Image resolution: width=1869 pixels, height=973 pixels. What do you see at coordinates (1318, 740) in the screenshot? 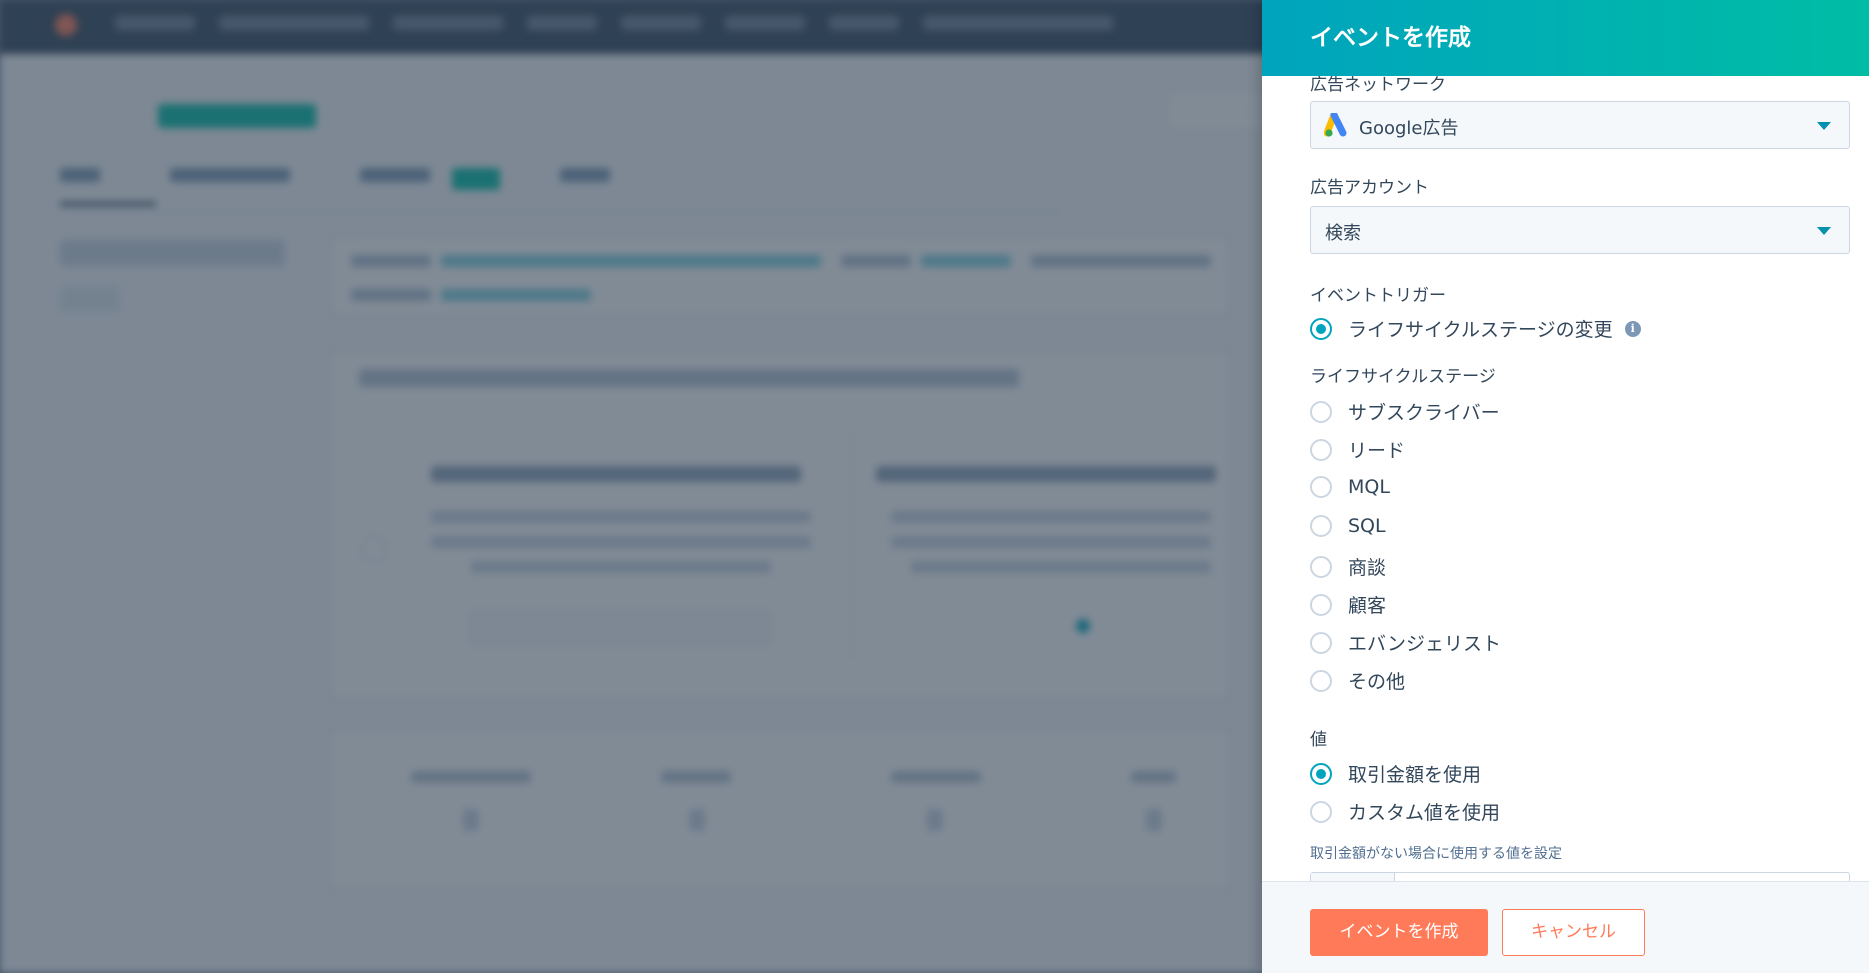
I see `value-label: 値` at bounding box center [1318, 740].